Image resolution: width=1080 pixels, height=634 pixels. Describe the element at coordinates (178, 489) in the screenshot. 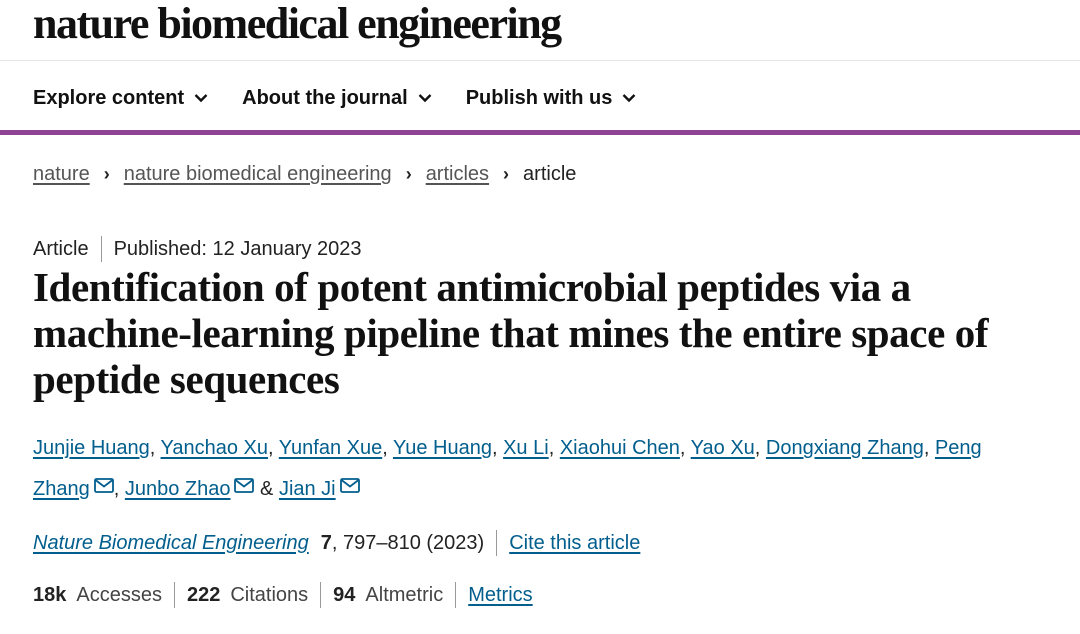

I see `author-link: Junbo Zhao` at that location.